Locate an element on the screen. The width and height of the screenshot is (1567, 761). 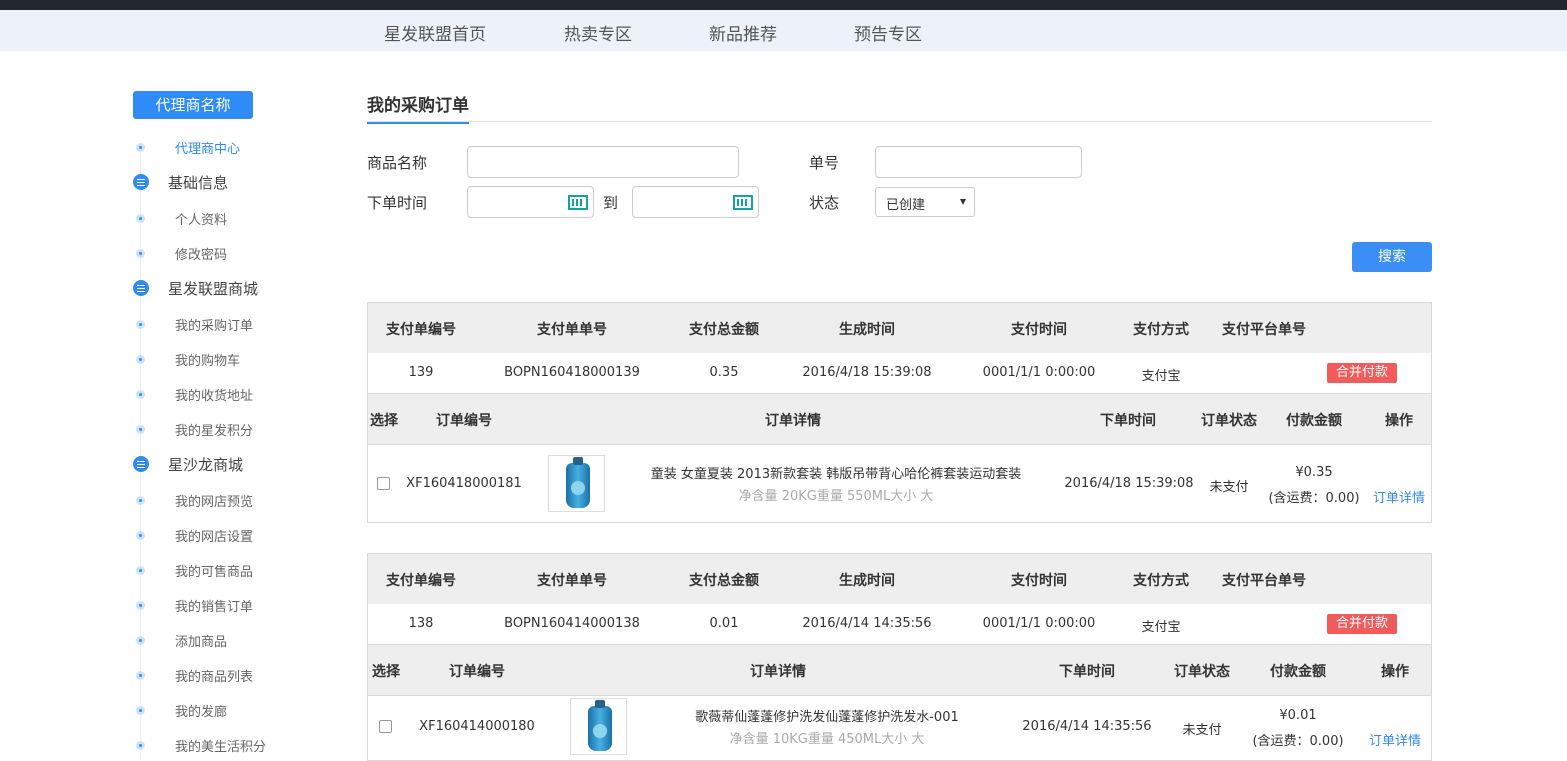
order-amount: ¥0.01 is located at coordinates (1298, 715).